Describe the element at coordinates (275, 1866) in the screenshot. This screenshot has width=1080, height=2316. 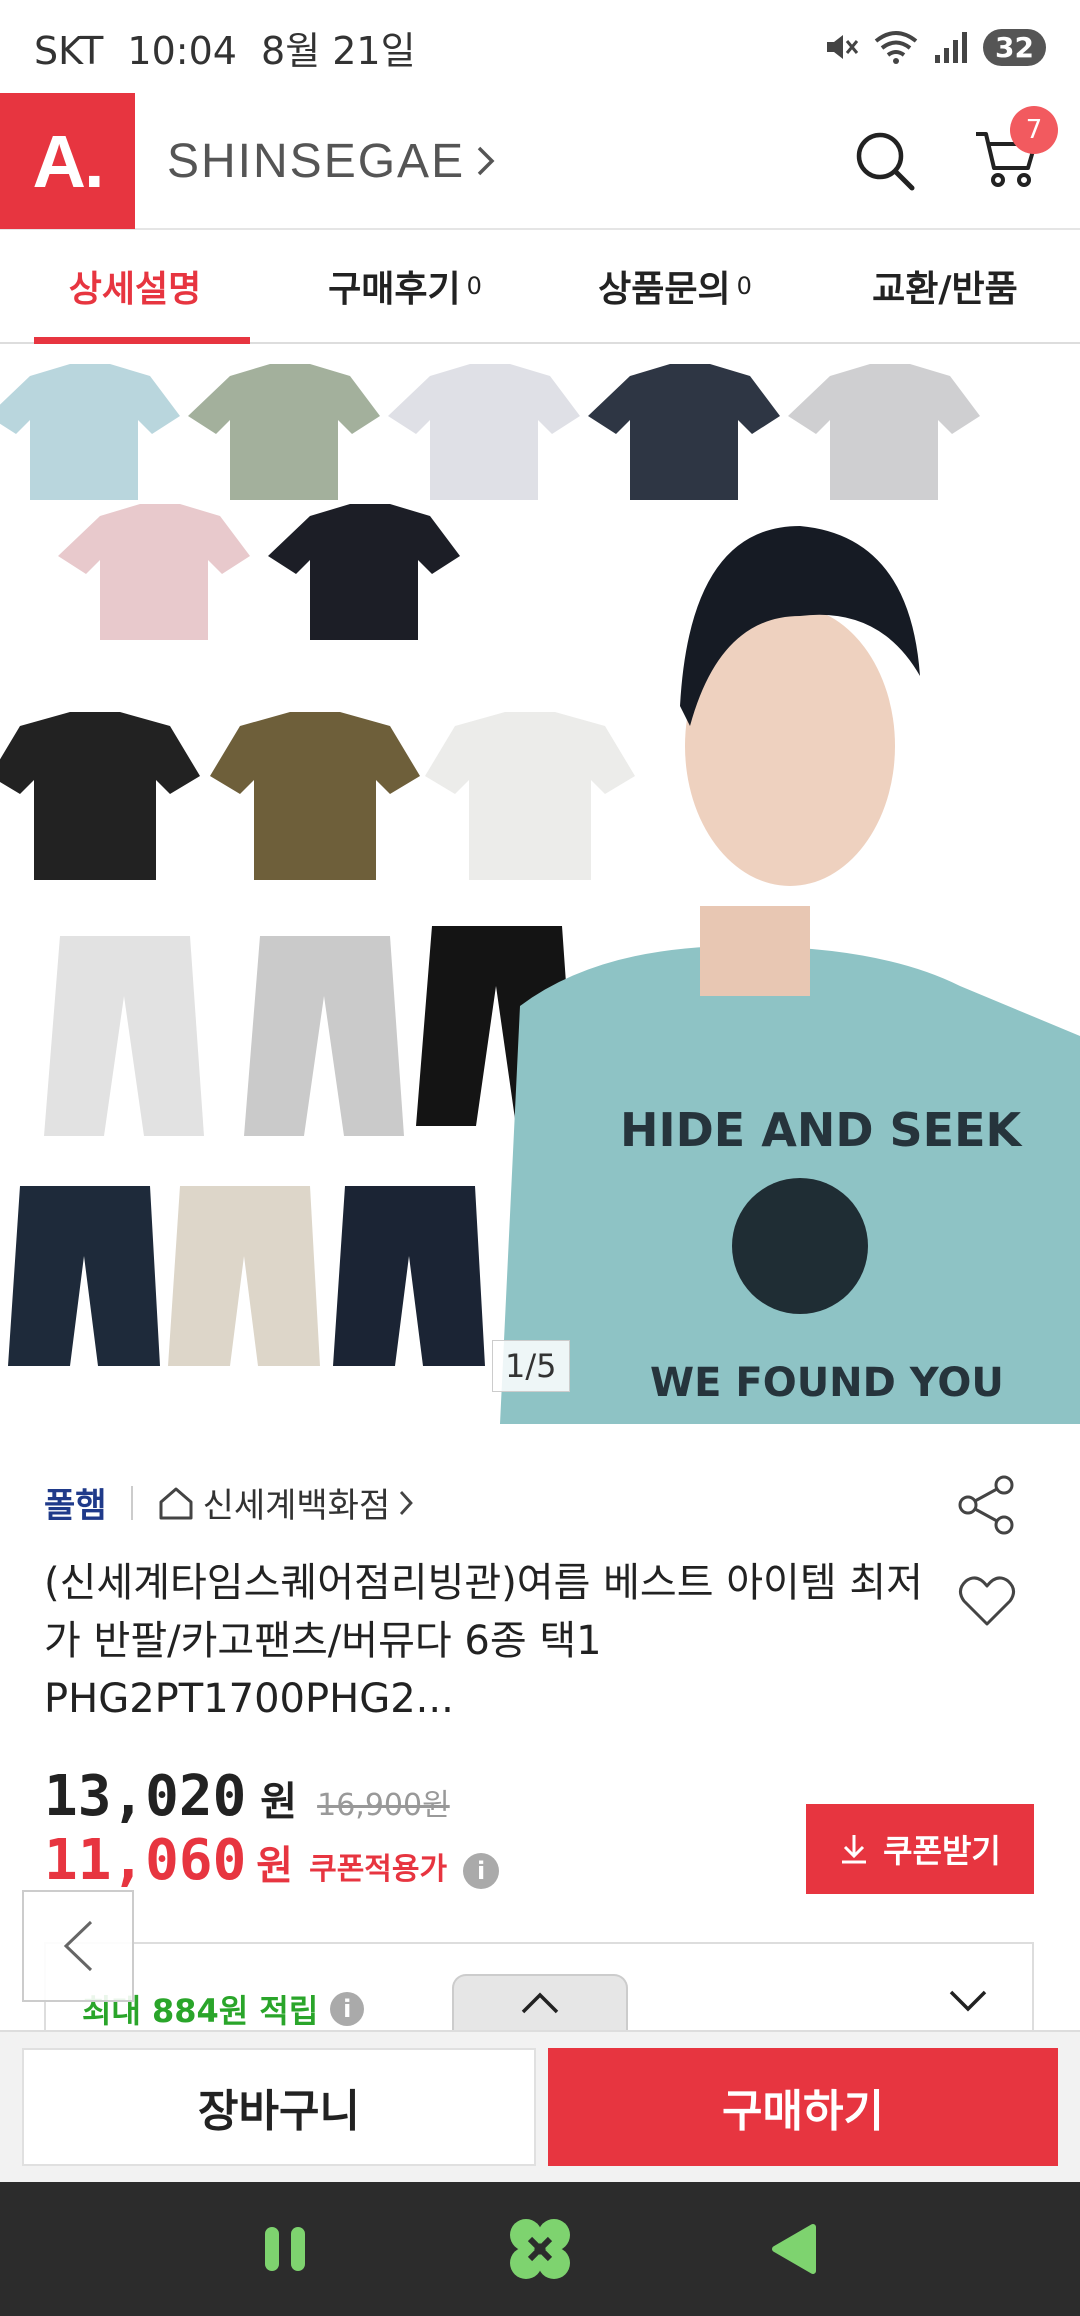
I see `coupon-price-unit: 원` at that location.